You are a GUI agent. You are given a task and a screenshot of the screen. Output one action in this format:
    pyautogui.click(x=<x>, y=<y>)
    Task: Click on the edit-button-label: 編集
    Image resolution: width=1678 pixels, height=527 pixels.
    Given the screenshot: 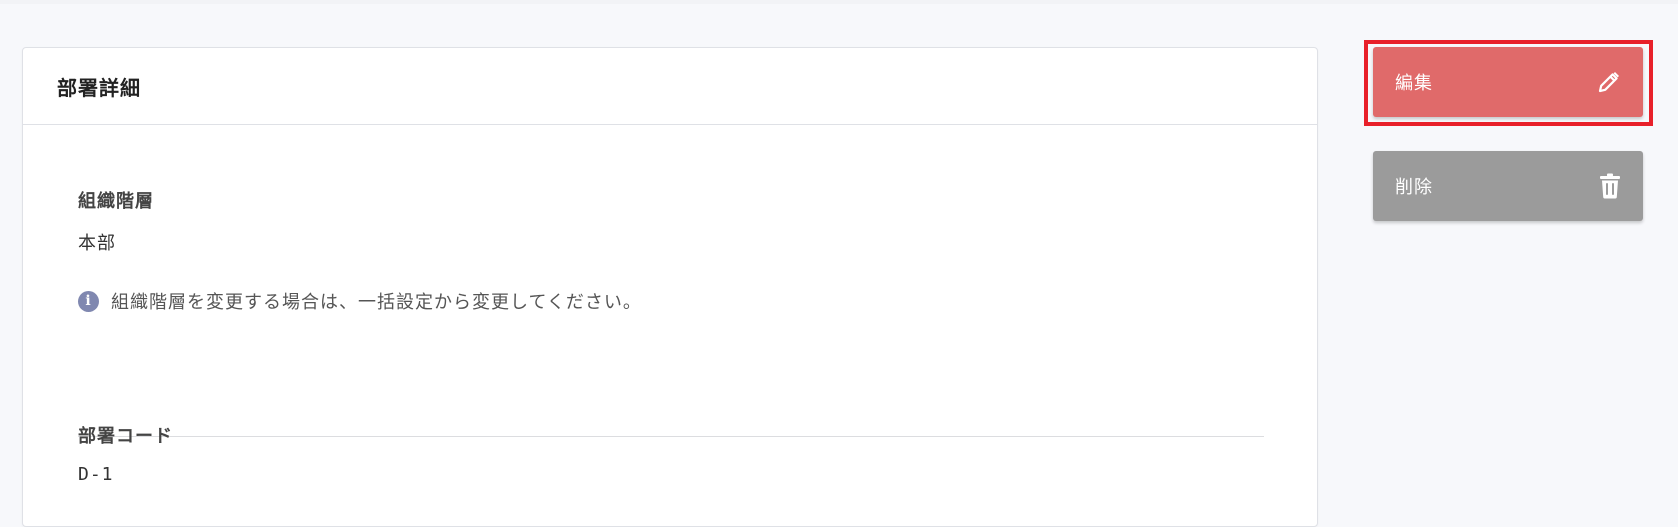 What is the action you would take?
    pyautogui.click(x=1414, y=83)
    